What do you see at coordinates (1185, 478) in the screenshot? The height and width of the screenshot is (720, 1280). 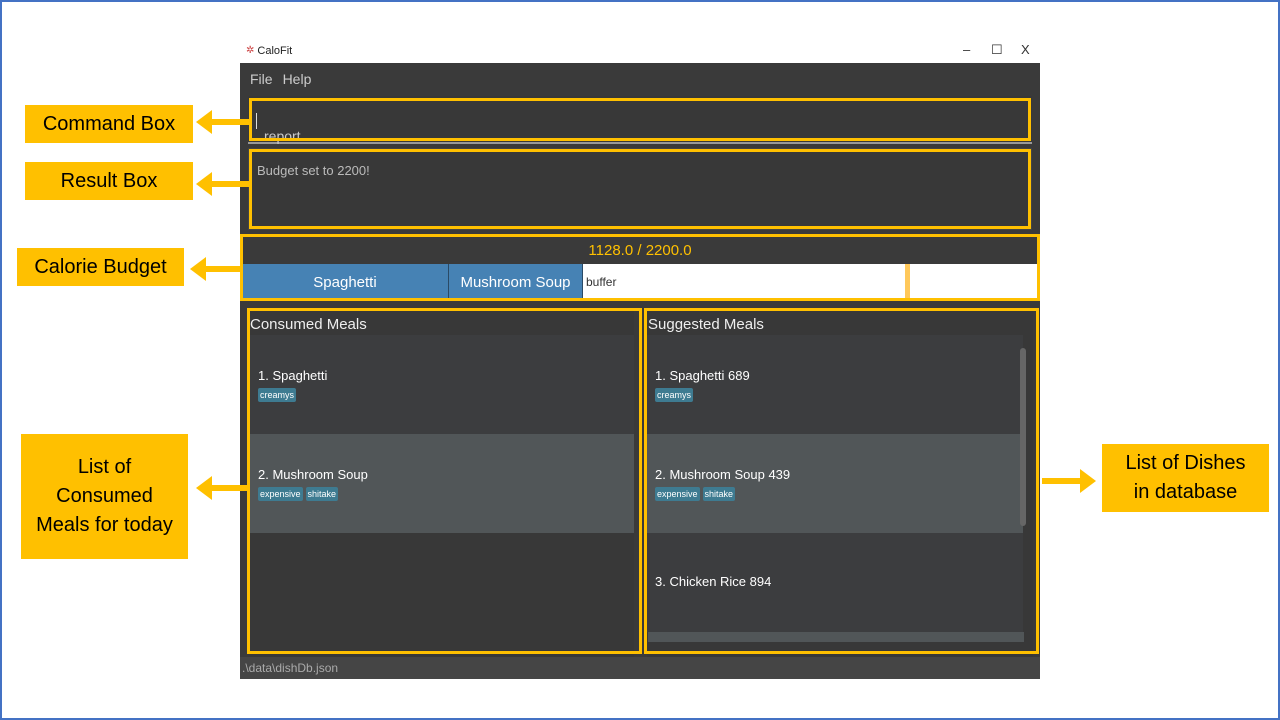 I see `callout-dishes-list: List of Dishes in database` at bounding box center [1185, 478].